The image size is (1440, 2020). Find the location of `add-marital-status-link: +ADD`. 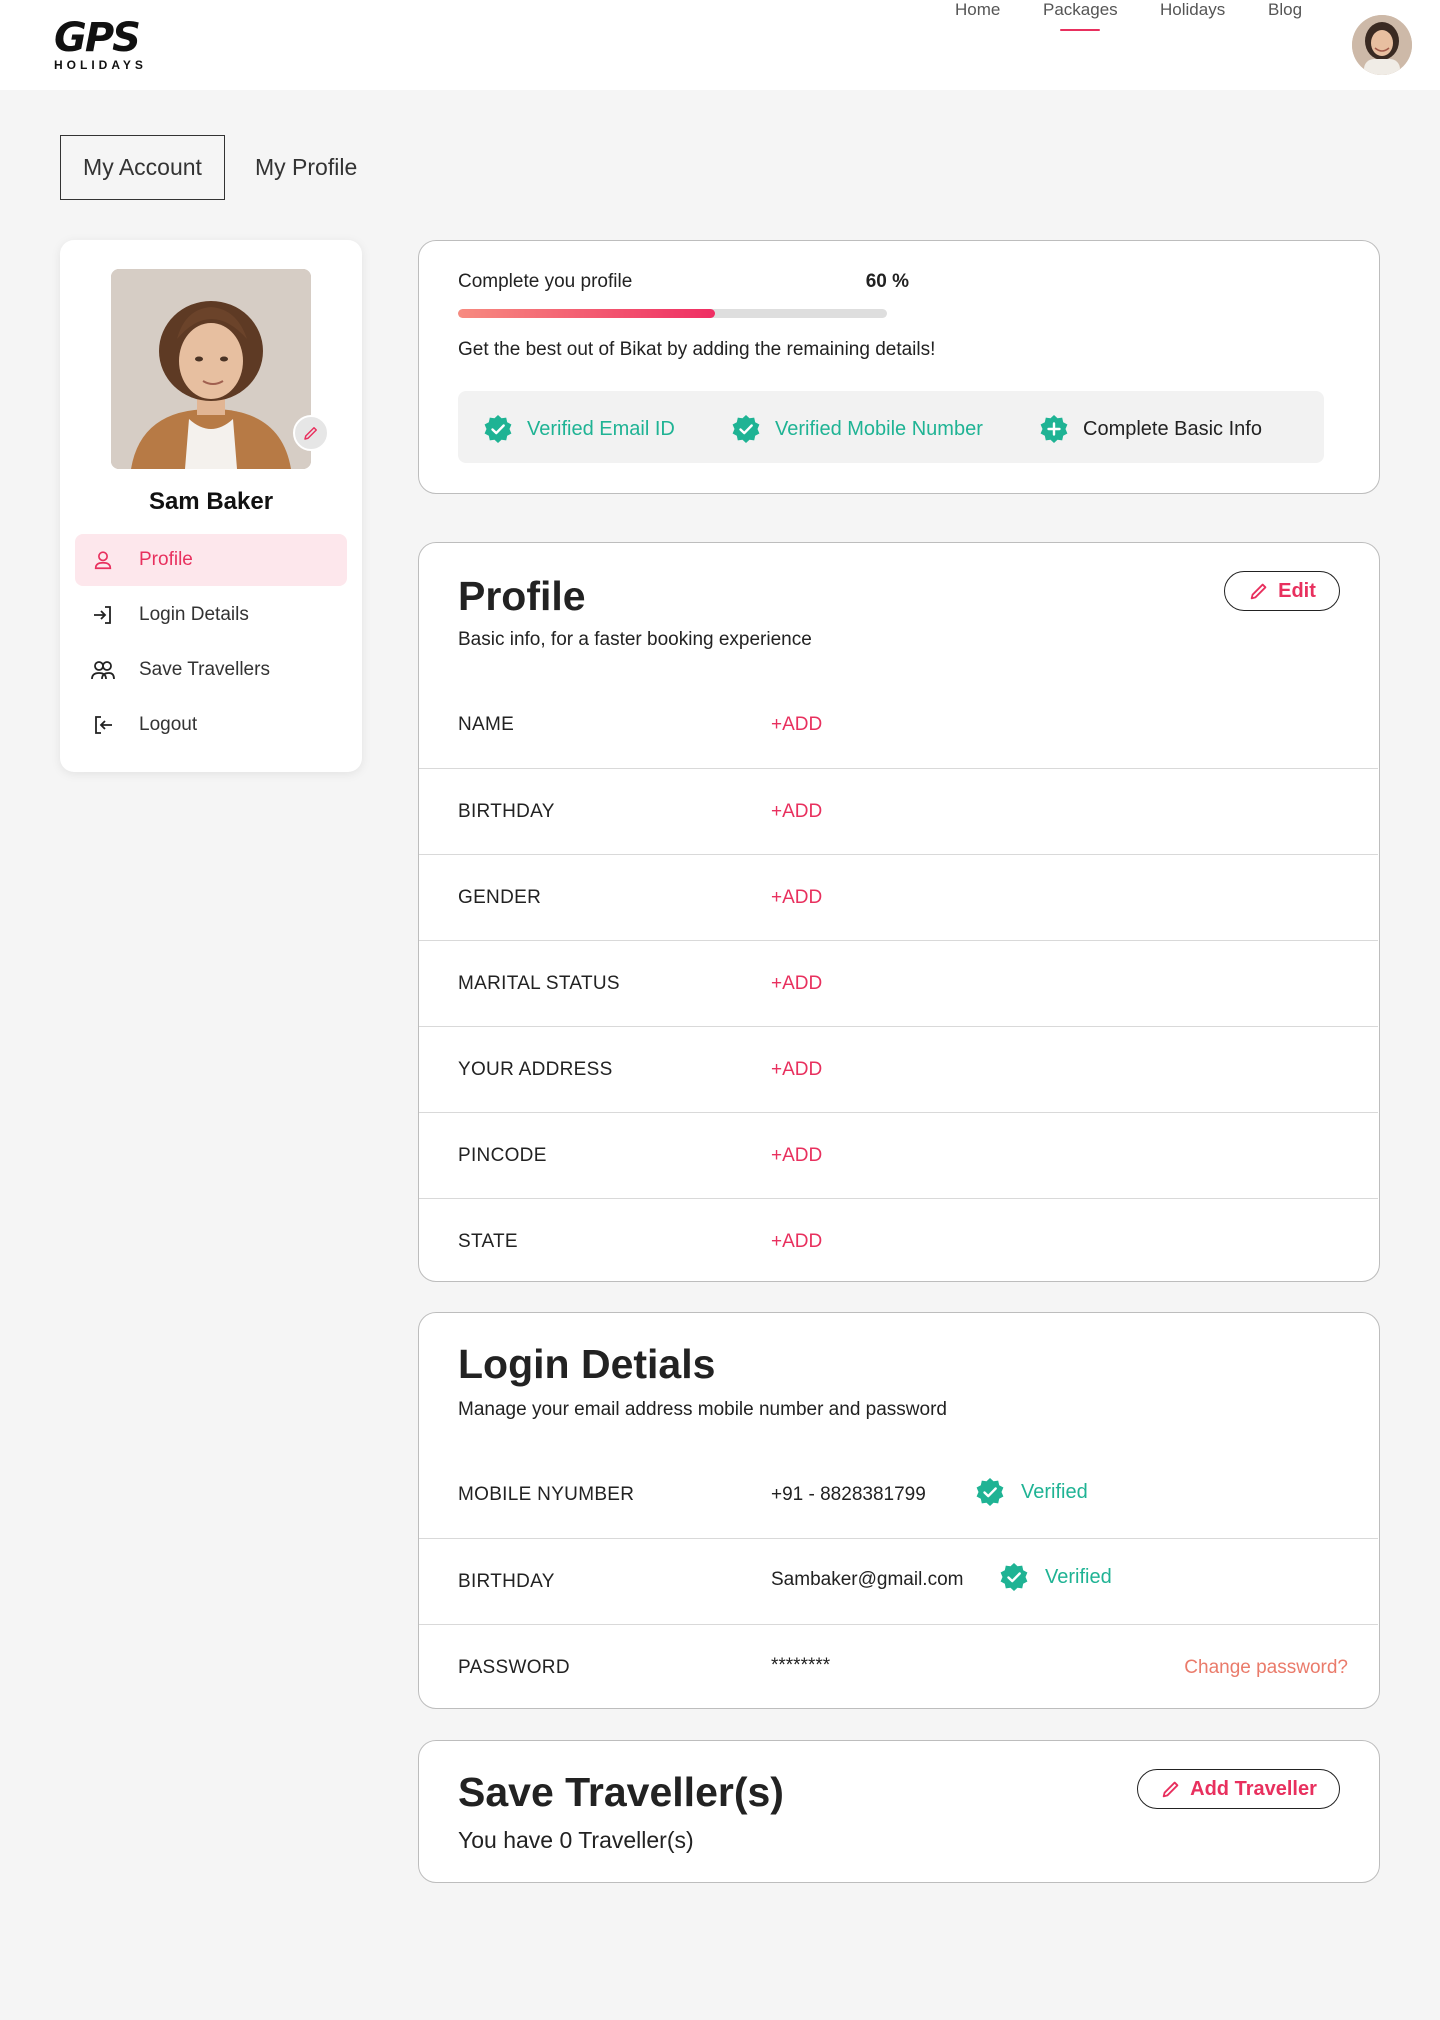

add-marital-status-link: +ADD is located at coordinates (796, 984).